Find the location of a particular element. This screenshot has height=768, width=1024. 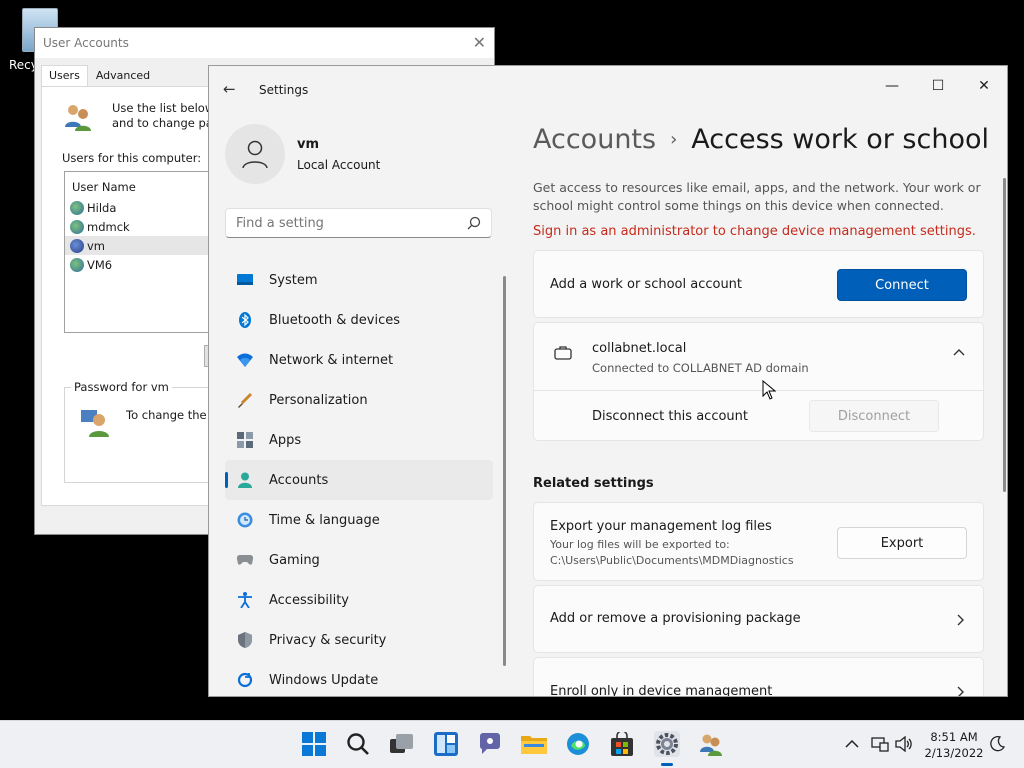

connect-button: Connect is located at coordinates (902, 285).